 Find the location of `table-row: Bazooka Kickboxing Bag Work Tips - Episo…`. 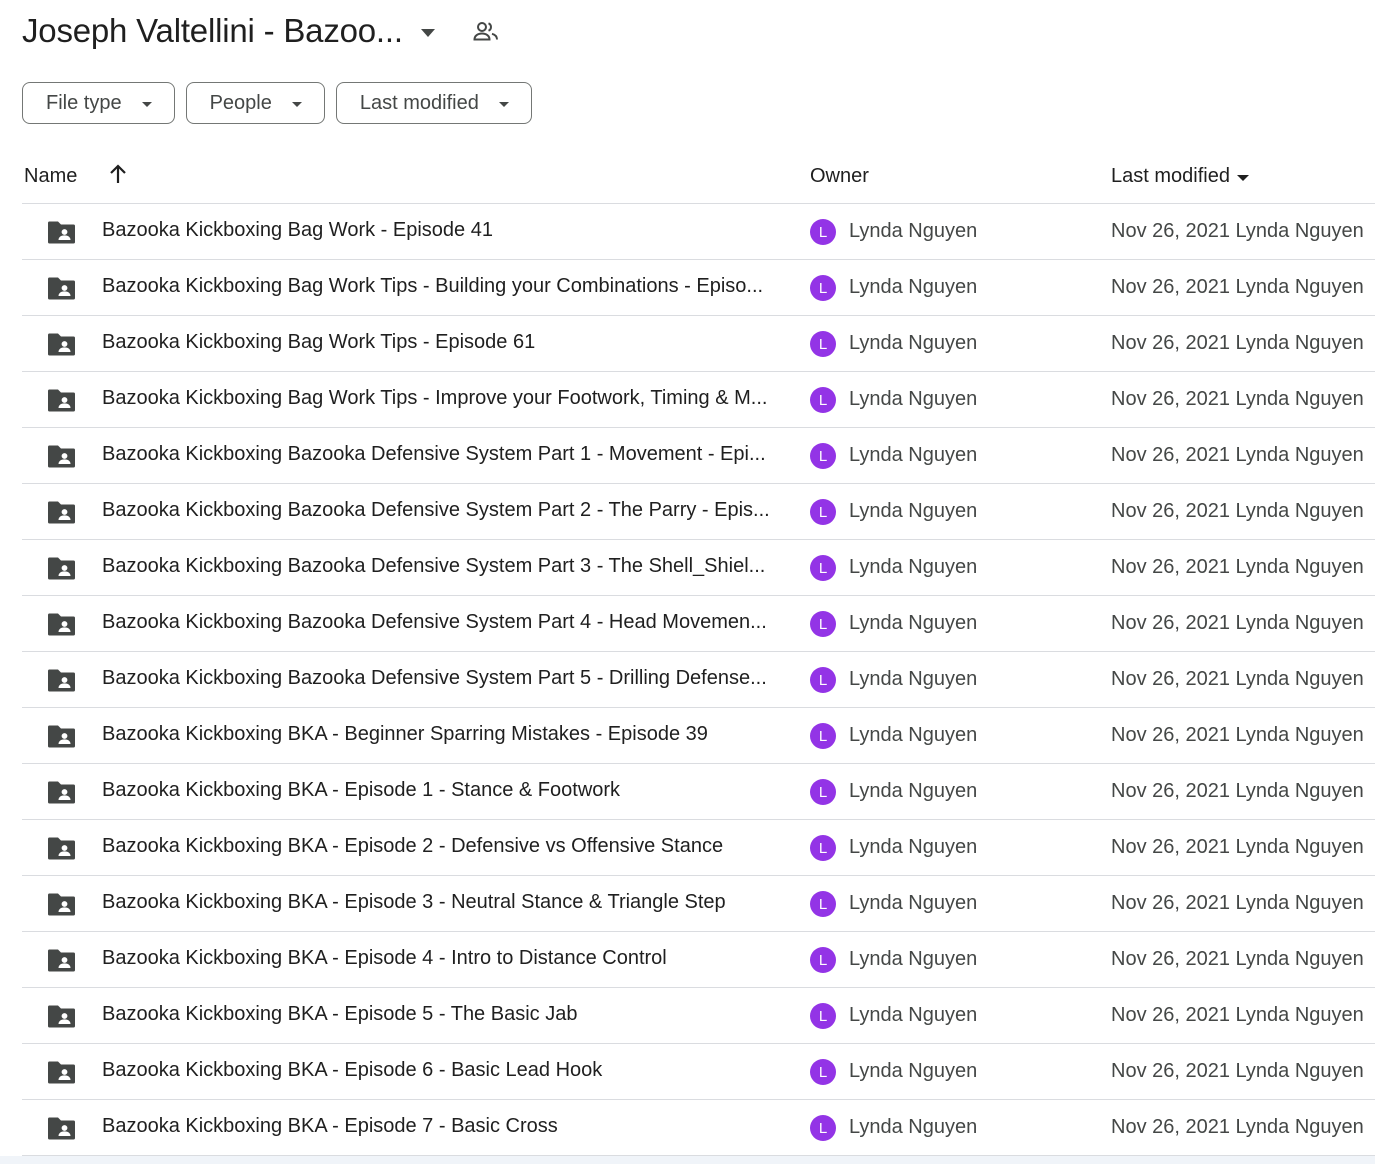

table-row: Bazooka Kickboxing Bag Work Tips - Episo… is located at coordinates (698, 344).